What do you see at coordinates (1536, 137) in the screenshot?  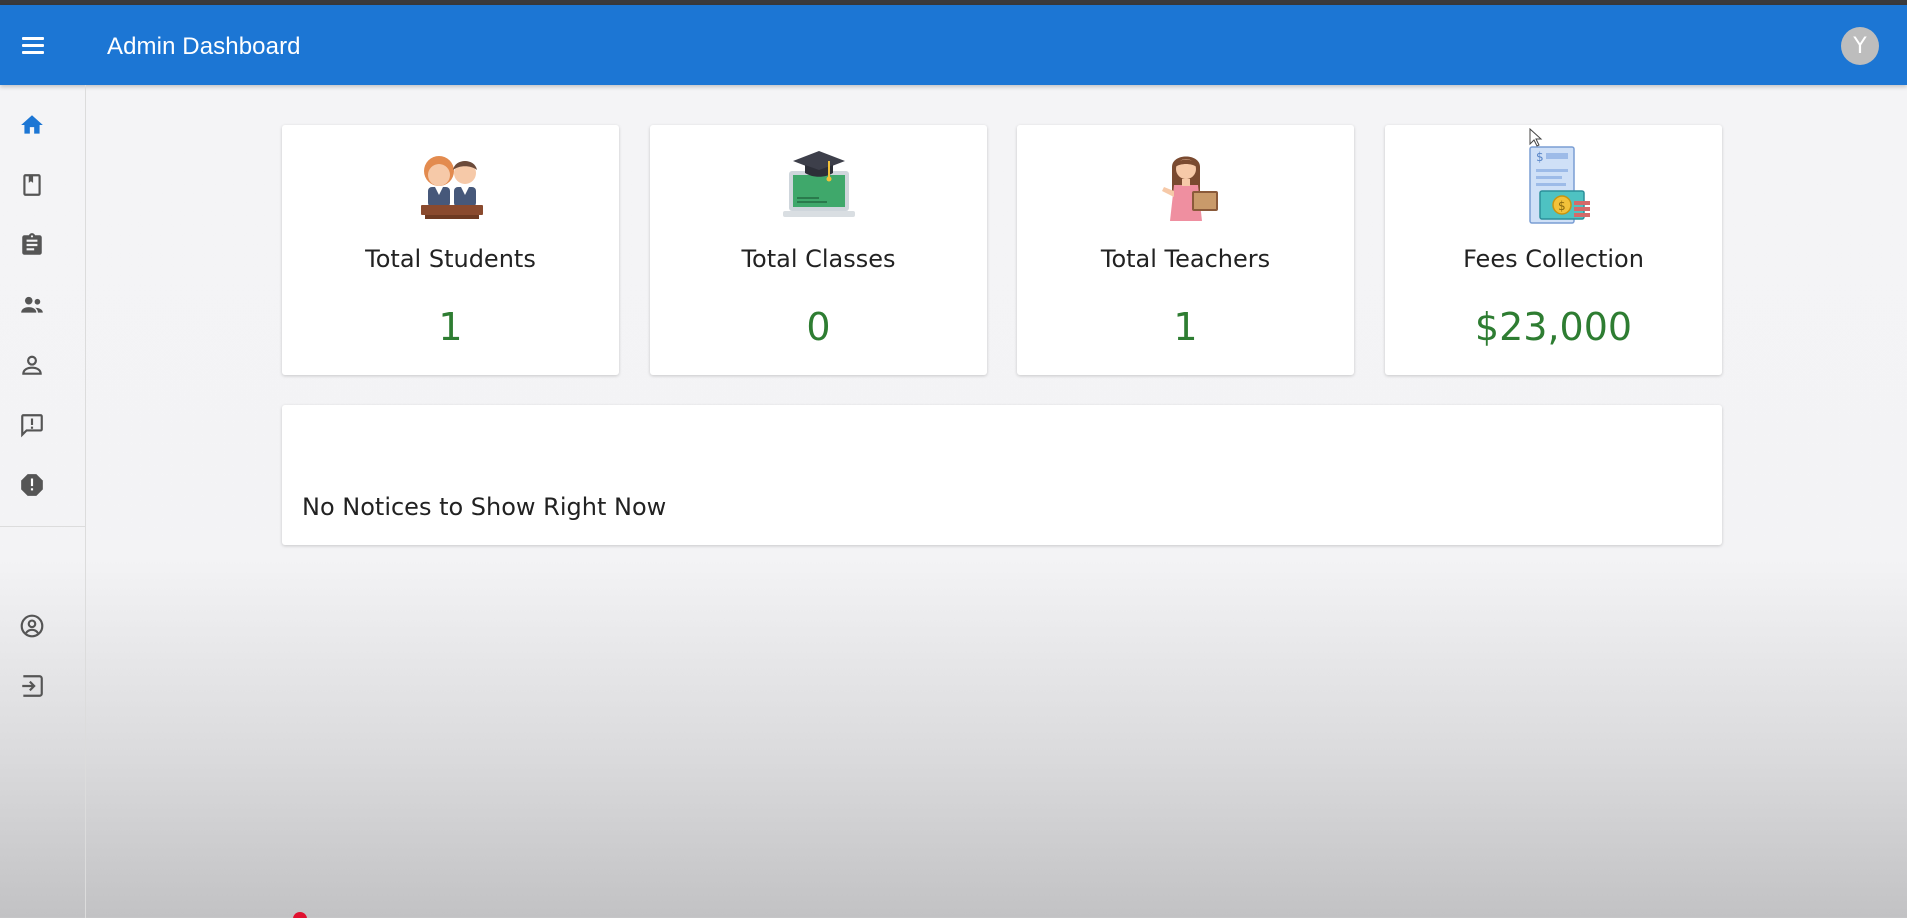 I see `mouse-cursor-icon` at bounding box center [1536, 137].